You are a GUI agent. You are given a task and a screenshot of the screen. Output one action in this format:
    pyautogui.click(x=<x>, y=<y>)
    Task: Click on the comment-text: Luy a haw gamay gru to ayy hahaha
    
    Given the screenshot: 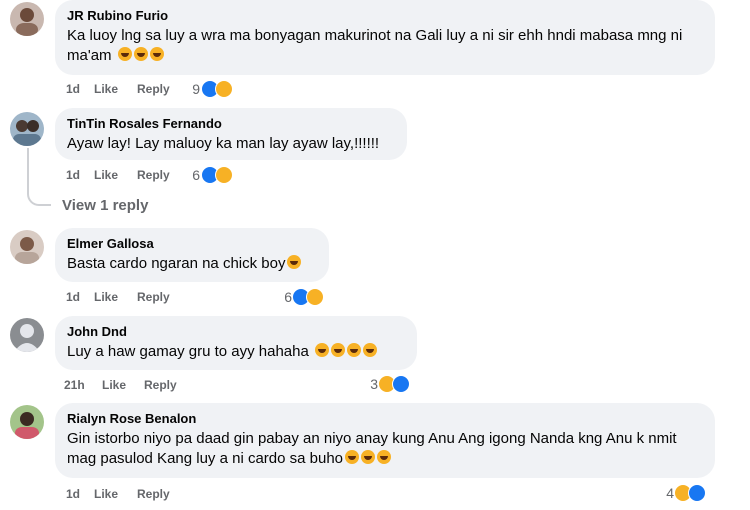 What is the action you would take?
    pyautogui.click(x=236, y=352)
    